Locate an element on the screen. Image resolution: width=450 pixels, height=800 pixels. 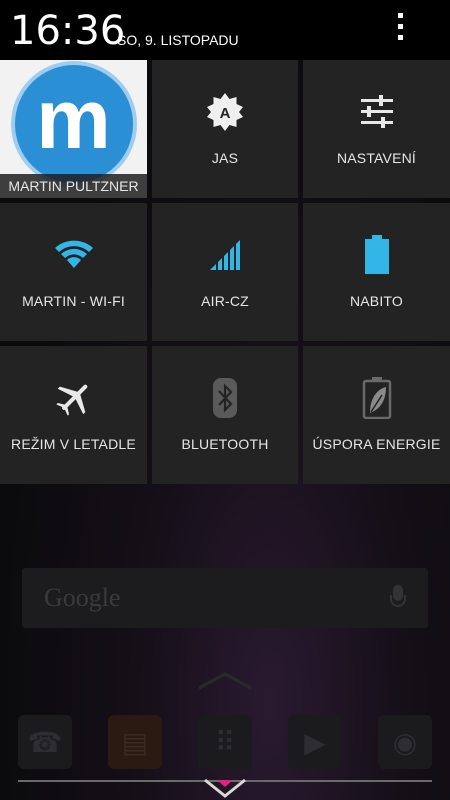
chevron-up-icon is located at coordinates (225, 681).